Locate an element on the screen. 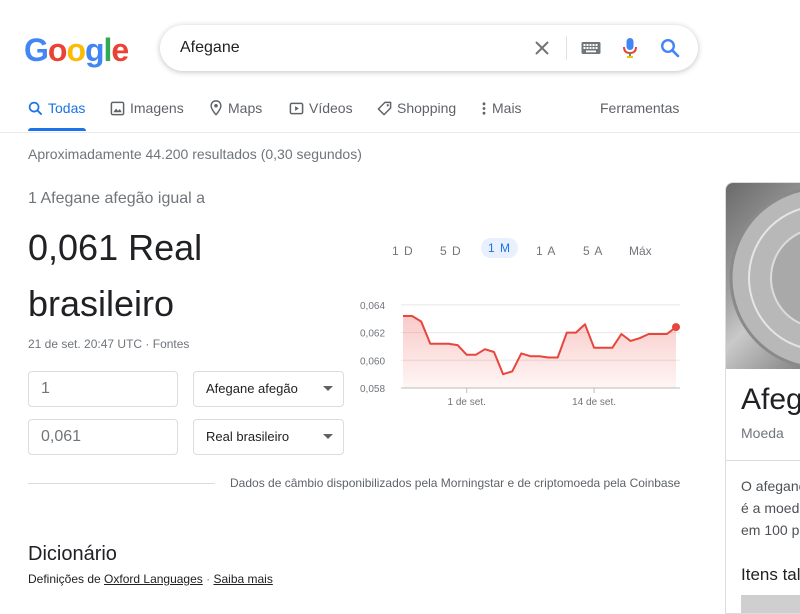  tab-shopping: Shopping is located at coordinates (416, 108).